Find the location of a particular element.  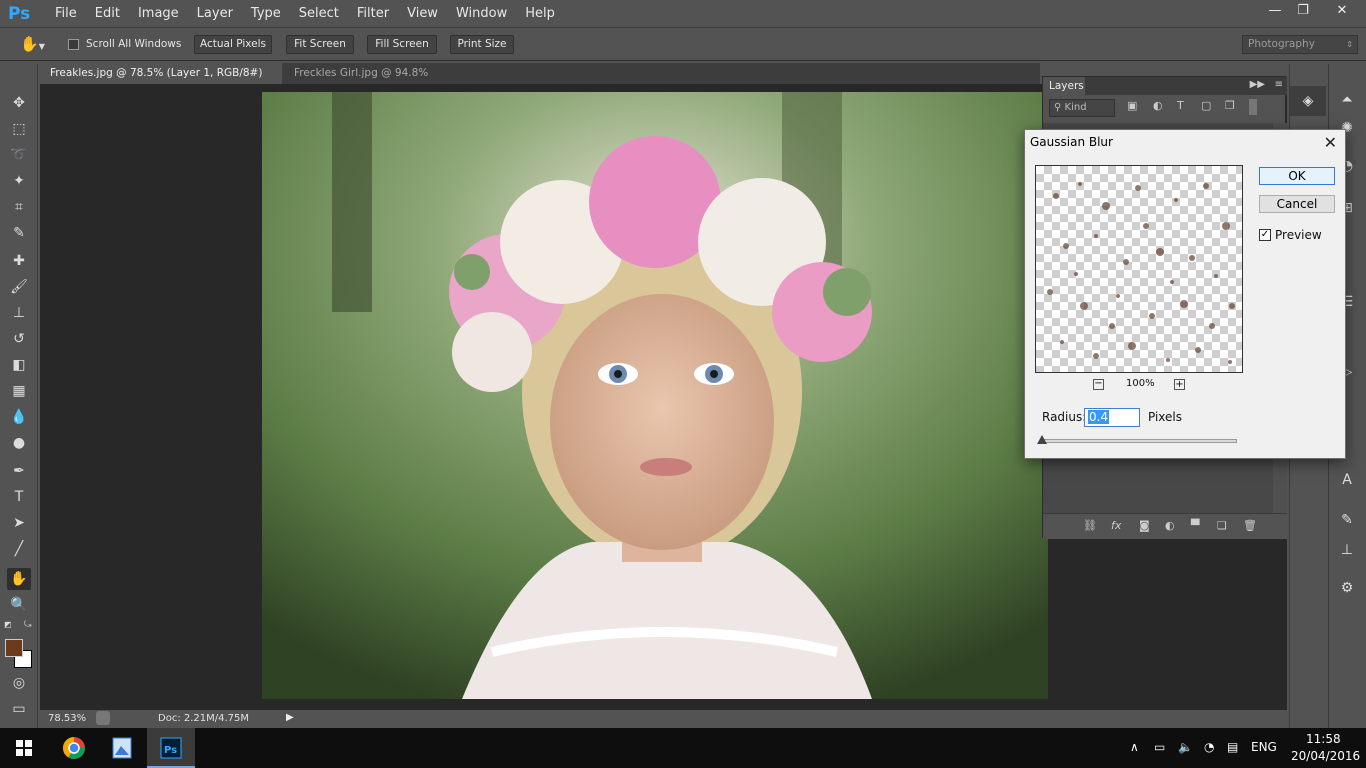

menu-layer: Layer is located at coordinates (215, 13).